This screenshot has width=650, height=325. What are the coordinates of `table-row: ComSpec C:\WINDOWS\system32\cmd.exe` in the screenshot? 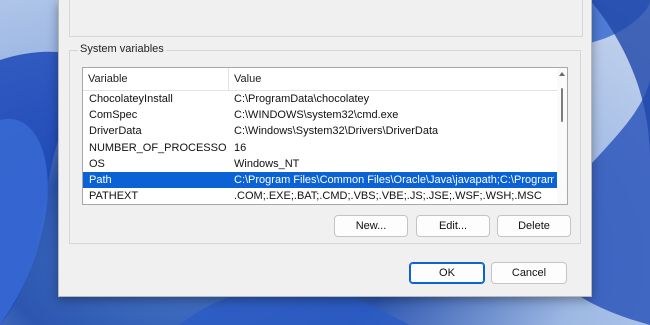 It's located at (320, 115).